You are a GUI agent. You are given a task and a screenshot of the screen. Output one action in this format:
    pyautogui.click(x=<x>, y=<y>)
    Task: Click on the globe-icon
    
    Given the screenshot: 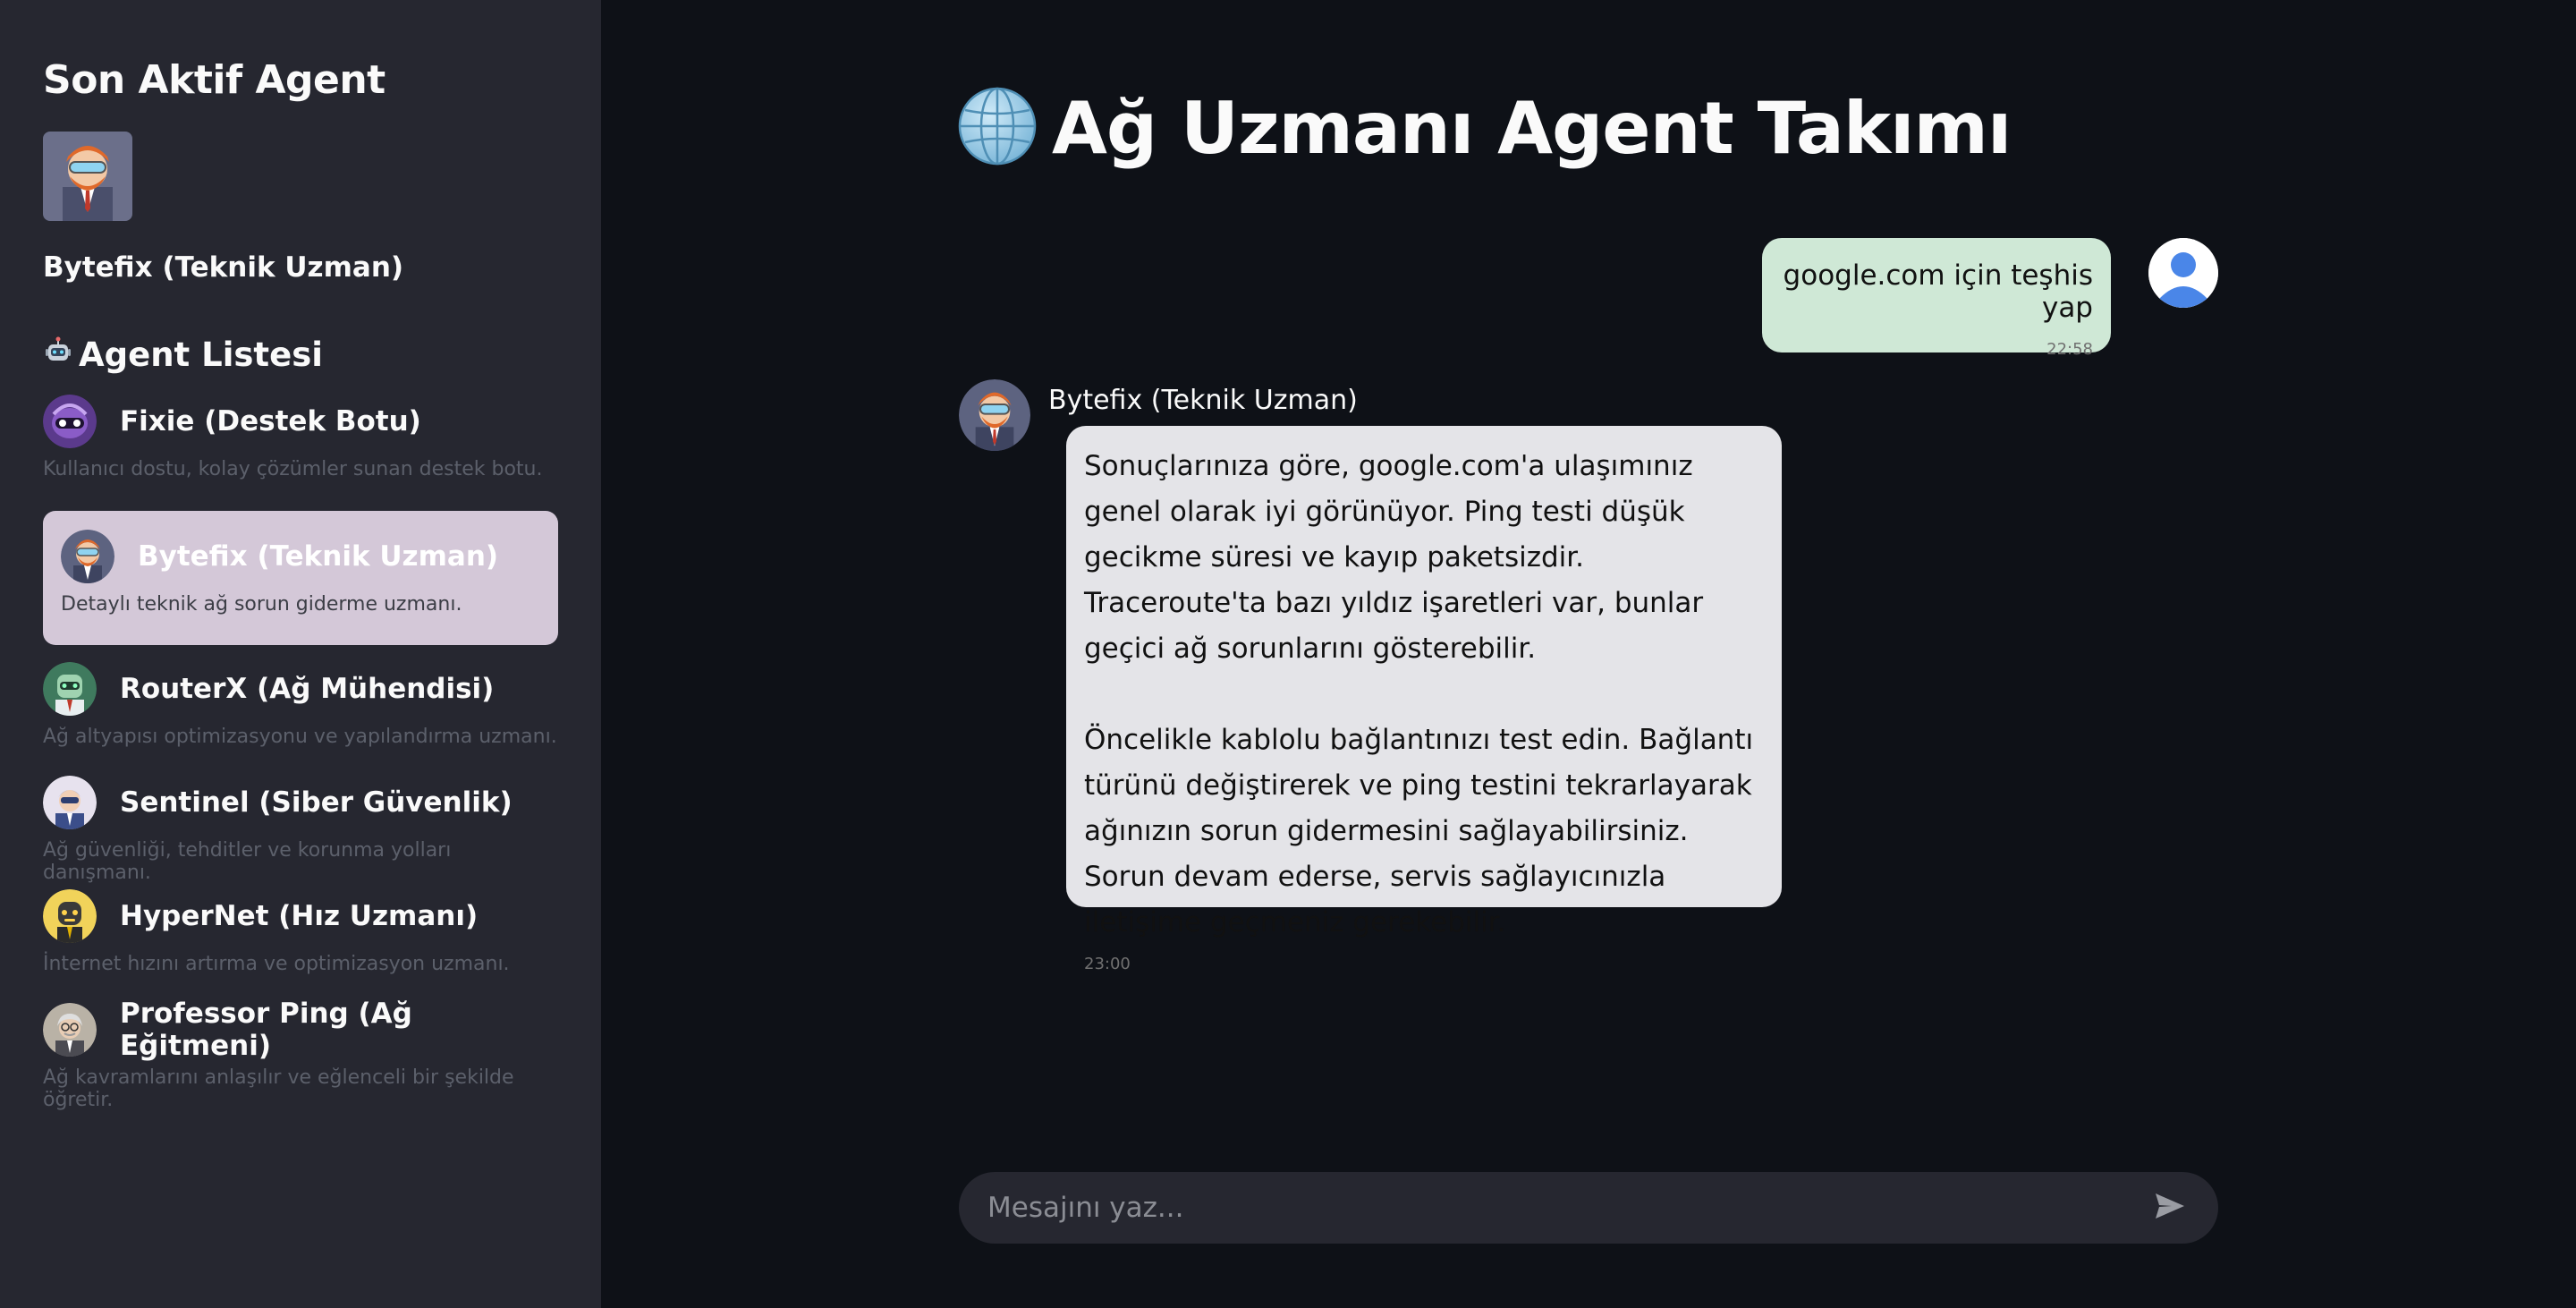 What is the action you would take?
    pyautogui.click(x=997, y=128)
    